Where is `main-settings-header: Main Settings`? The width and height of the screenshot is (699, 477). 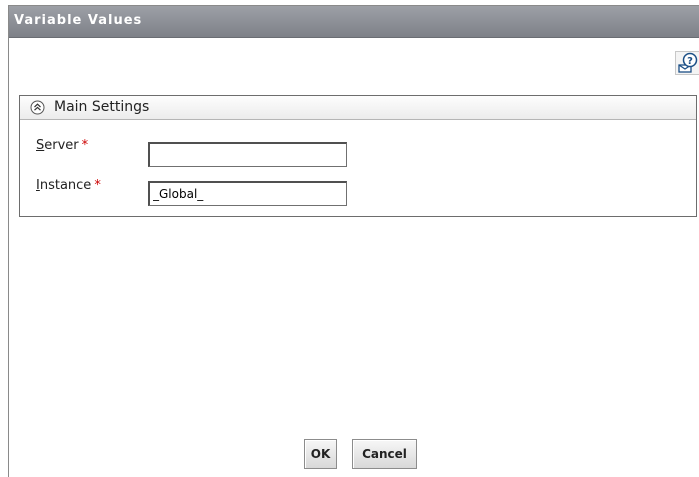 main-settings-header: Main Settings is located at coordinates (358, 108).